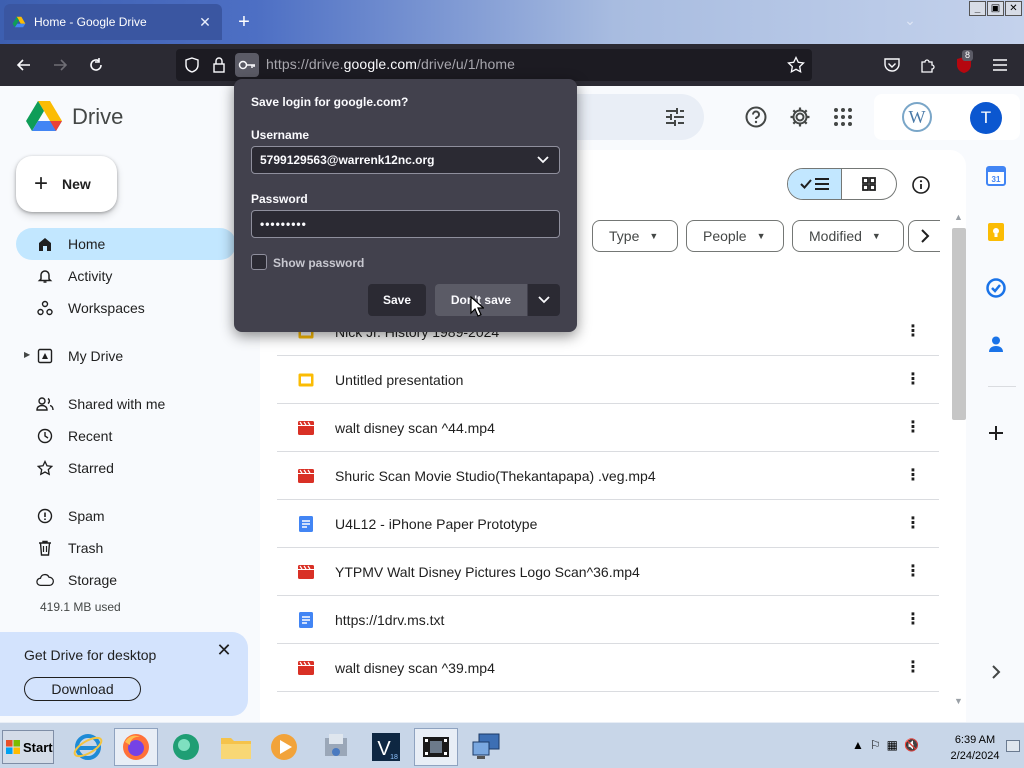 This screenshot has width=1024, height=768. Describe the element at coordinates (186, 747) in the screenshot. I see `app-green-icon` at that location.